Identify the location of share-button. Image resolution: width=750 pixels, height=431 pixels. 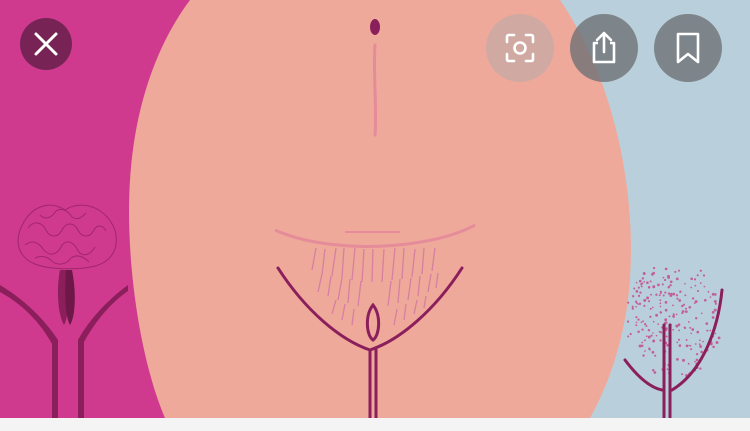
(604, 48).